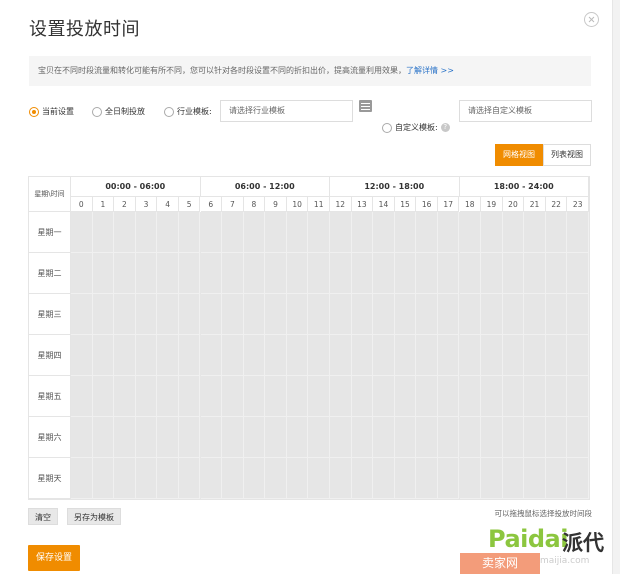 The width and height of the screenshot is (620, 574). Describe the element at coordinates (448, 204) in the screenshot. I see `hour-header: 17` at that location.